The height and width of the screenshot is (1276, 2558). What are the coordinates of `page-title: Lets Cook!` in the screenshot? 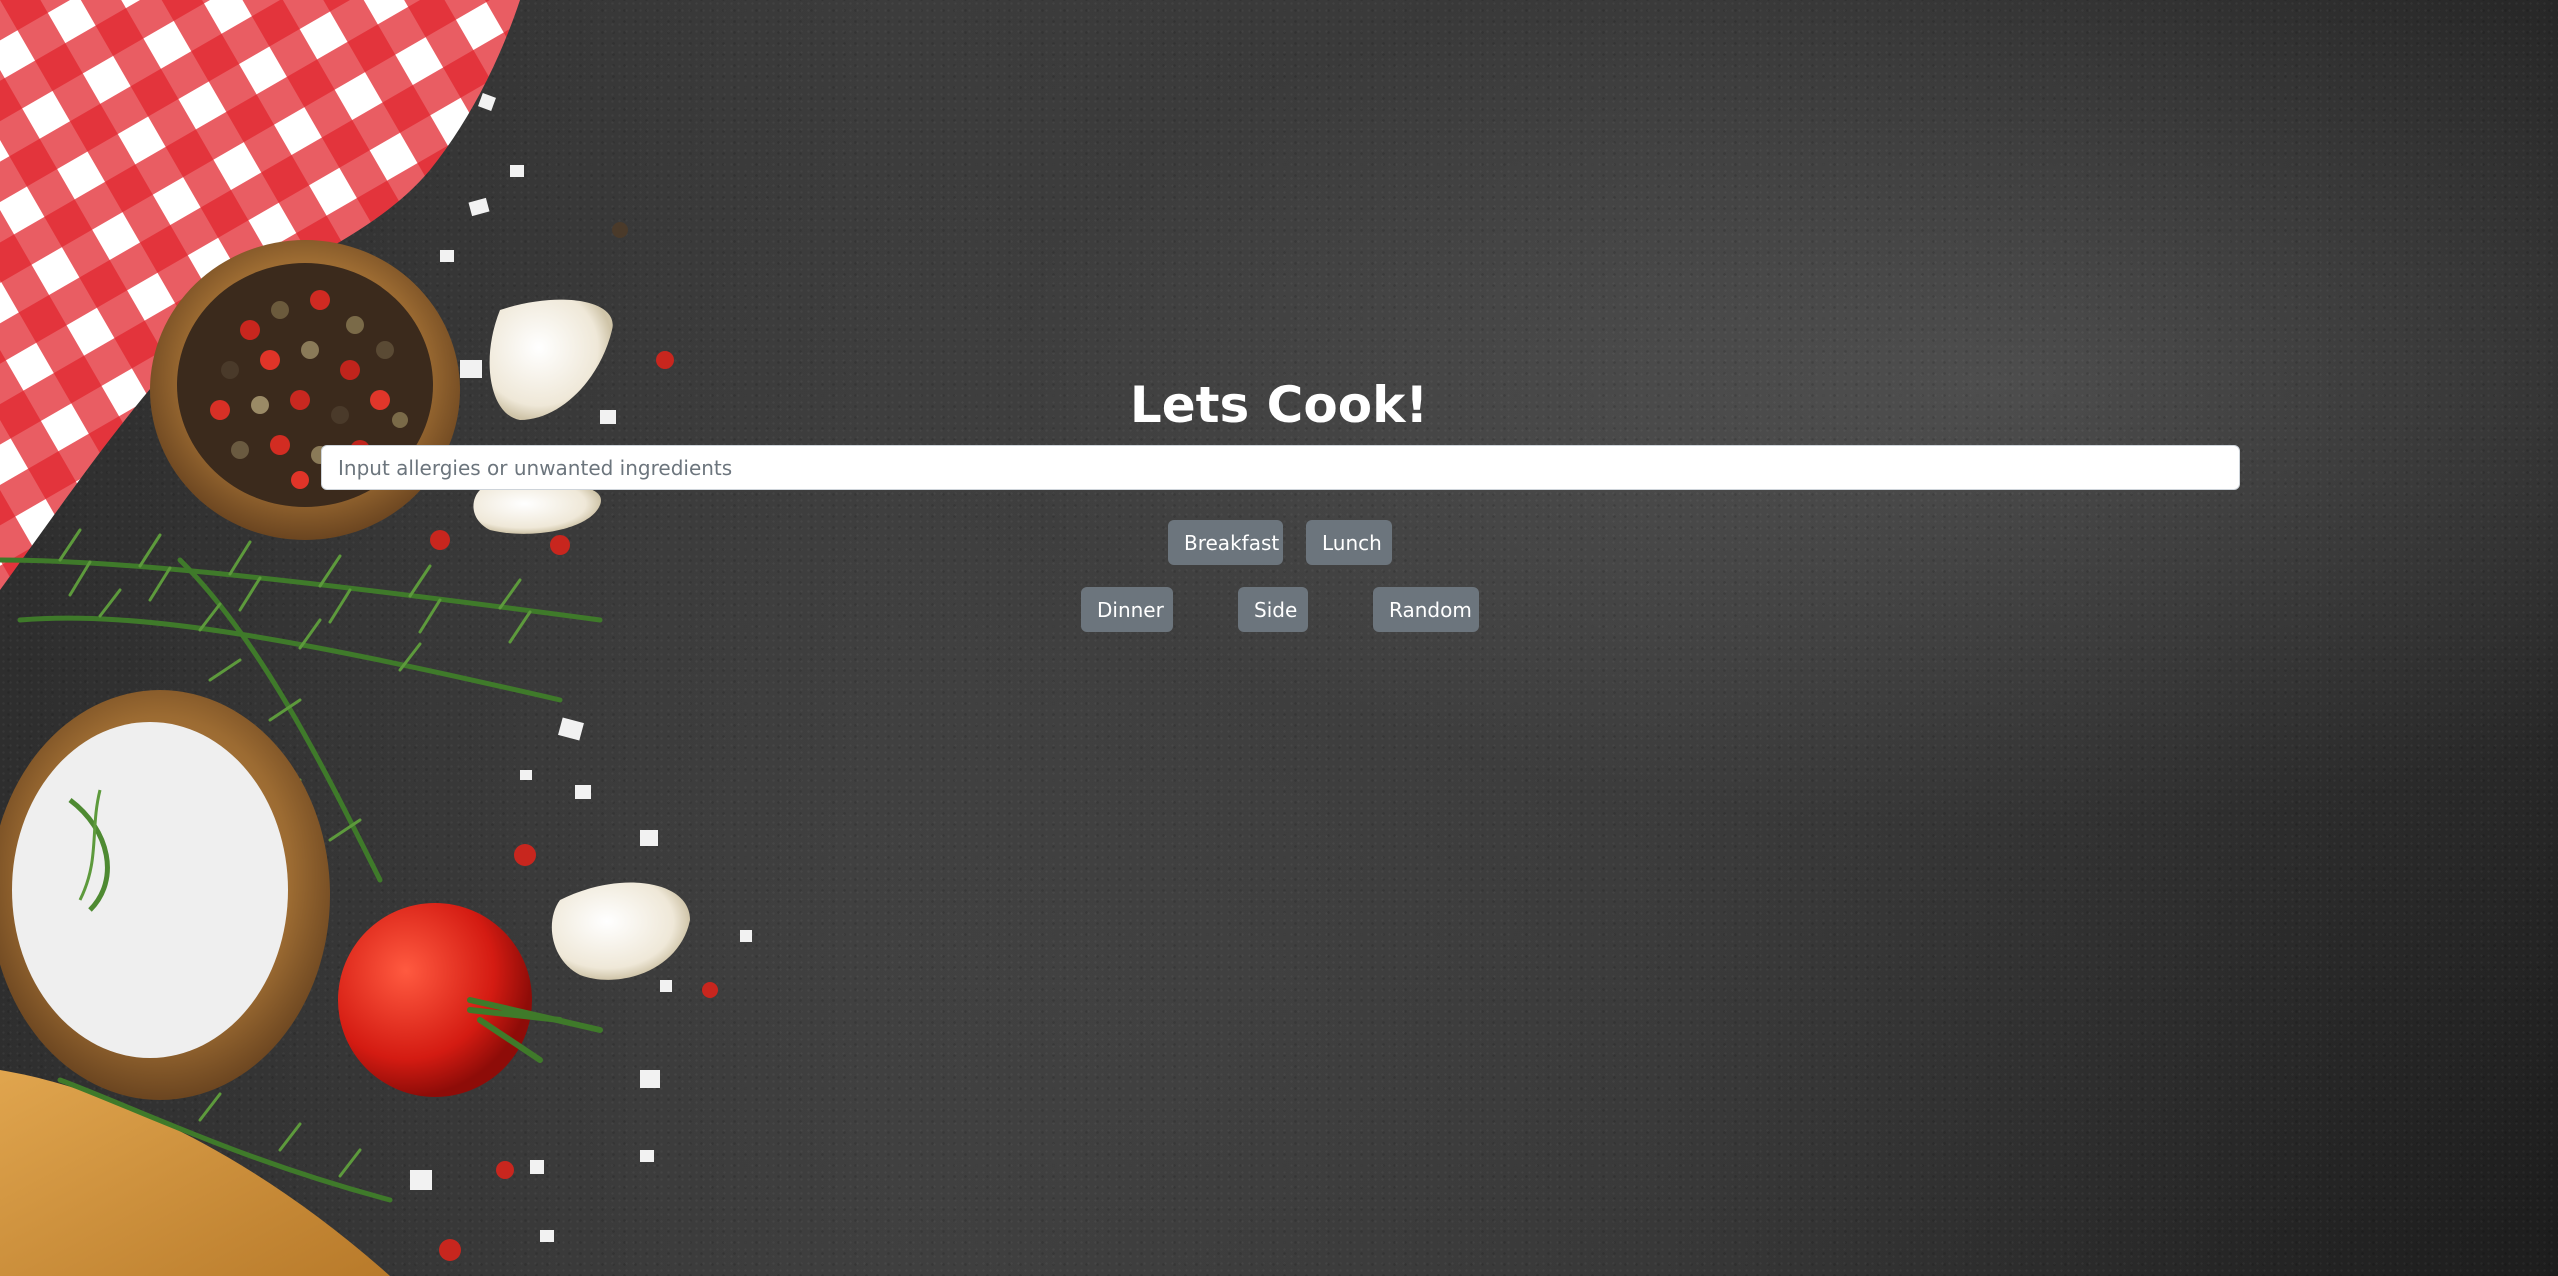 It's located at (1279, 405).